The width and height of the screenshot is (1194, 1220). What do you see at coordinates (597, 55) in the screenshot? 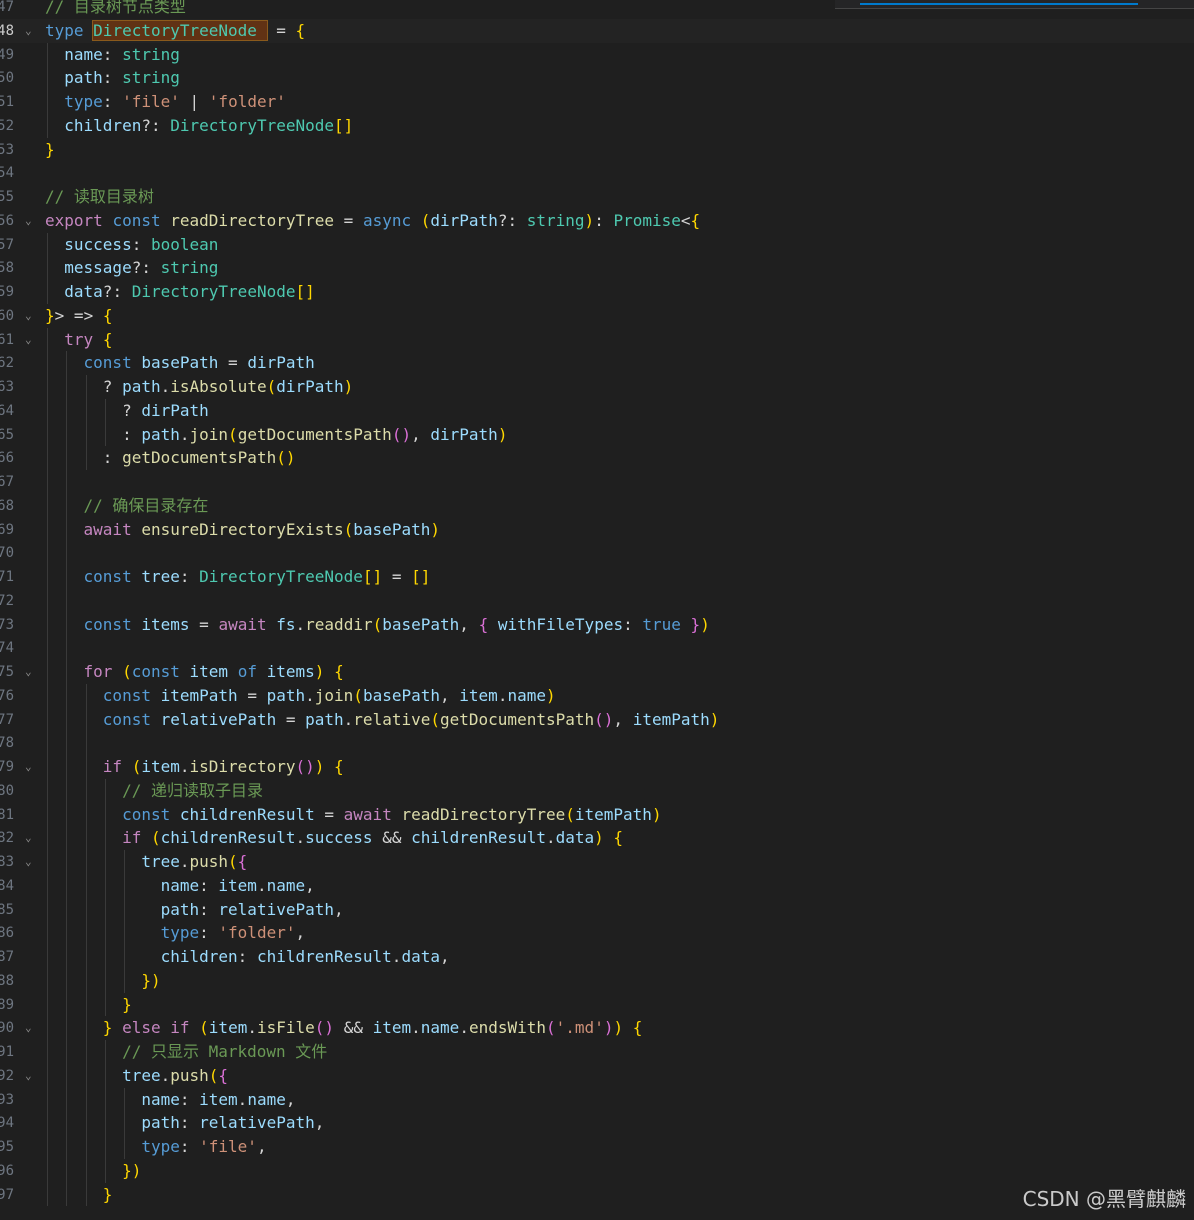
I see `code-line: 49 name: string` at bounding box center [597, 55].